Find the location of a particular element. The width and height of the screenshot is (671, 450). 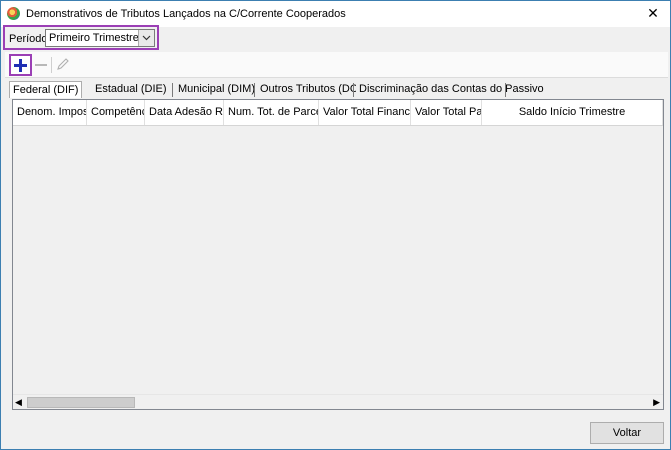

column-header-saldo-inicio-trimestre: Saldo Início Trimestre is located at coordinates (572, 112).